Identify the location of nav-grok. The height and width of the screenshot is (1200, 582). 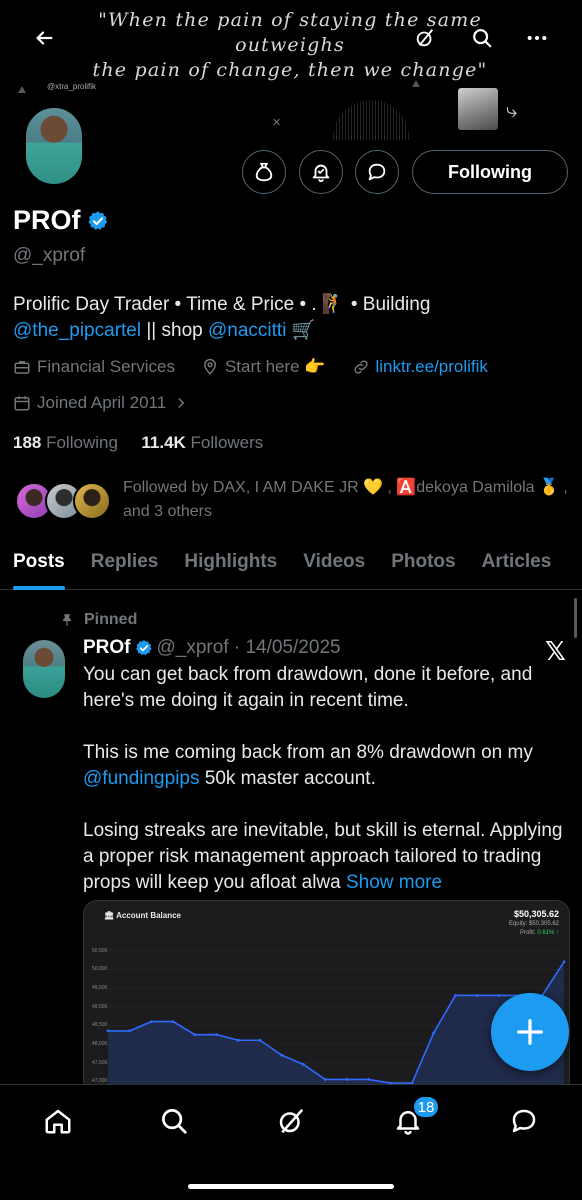
(291, 1121).